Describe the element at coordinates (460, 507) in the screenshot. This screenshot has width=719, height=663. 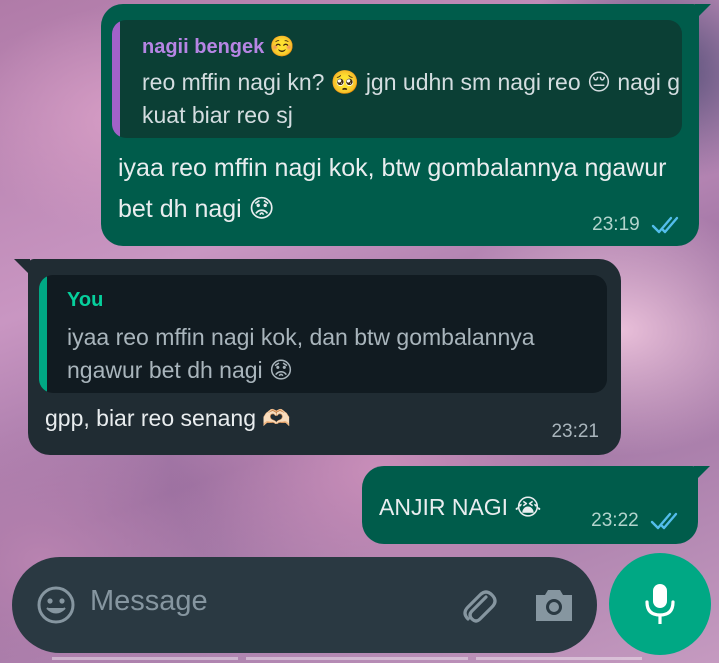
I see `message-text: ANJIR NAGI 😭` at that location.